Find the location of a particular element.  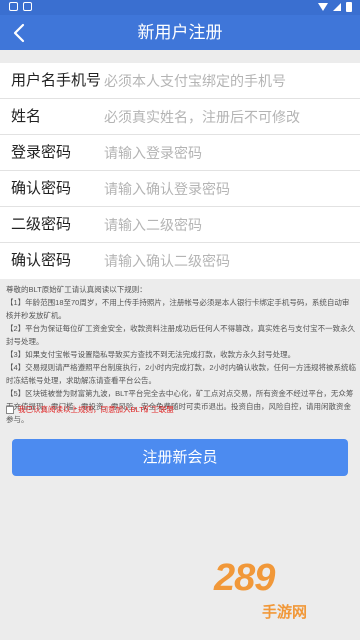

confirm-secondary-password-input is located at coordinates (226, 261).